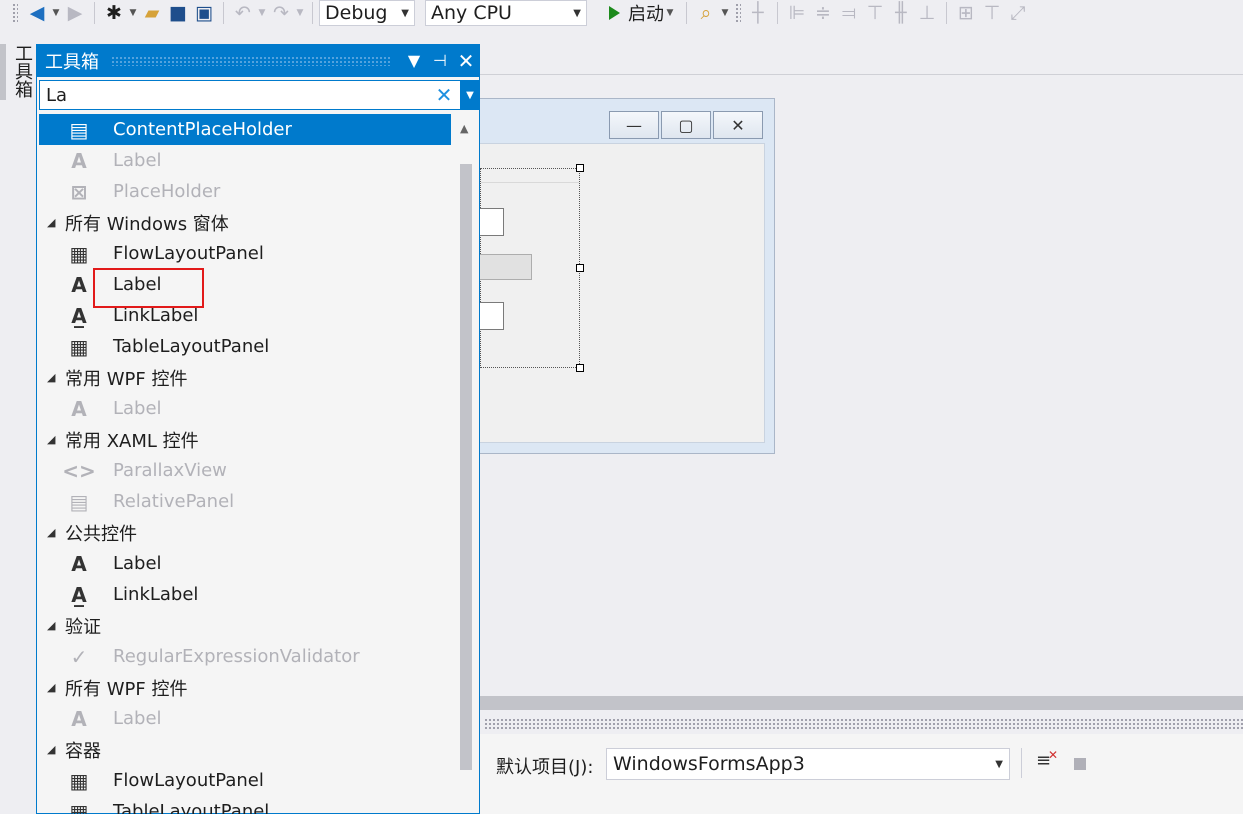  I want to click on designer-horizontal-scrollbar, so click(861, 703).